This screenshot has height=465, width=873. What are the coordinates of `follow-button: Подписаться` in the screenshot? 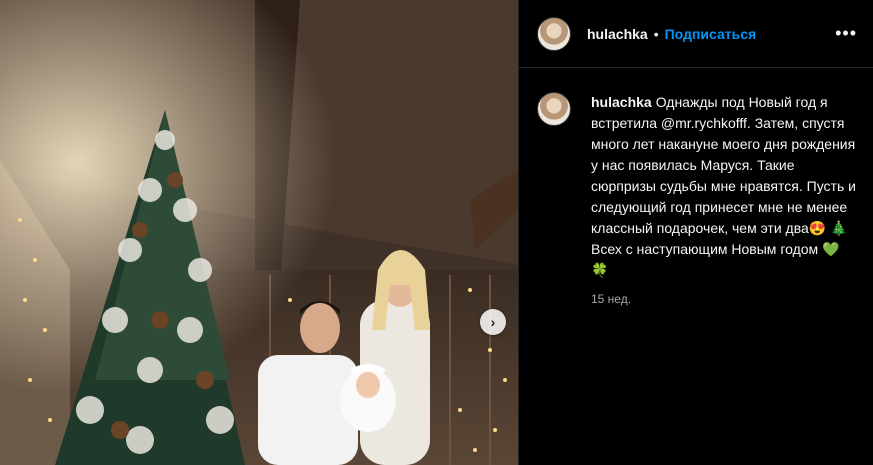 It's located at (711, 34).